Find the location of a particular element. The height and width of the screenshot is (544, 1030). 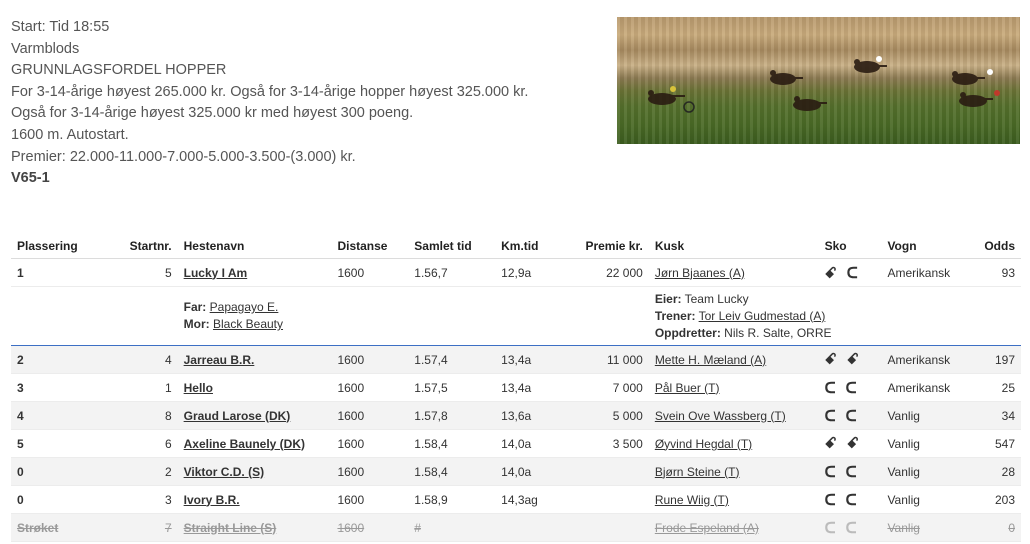

cart-cell: Amerikansk is located at coordinates (930, 387).